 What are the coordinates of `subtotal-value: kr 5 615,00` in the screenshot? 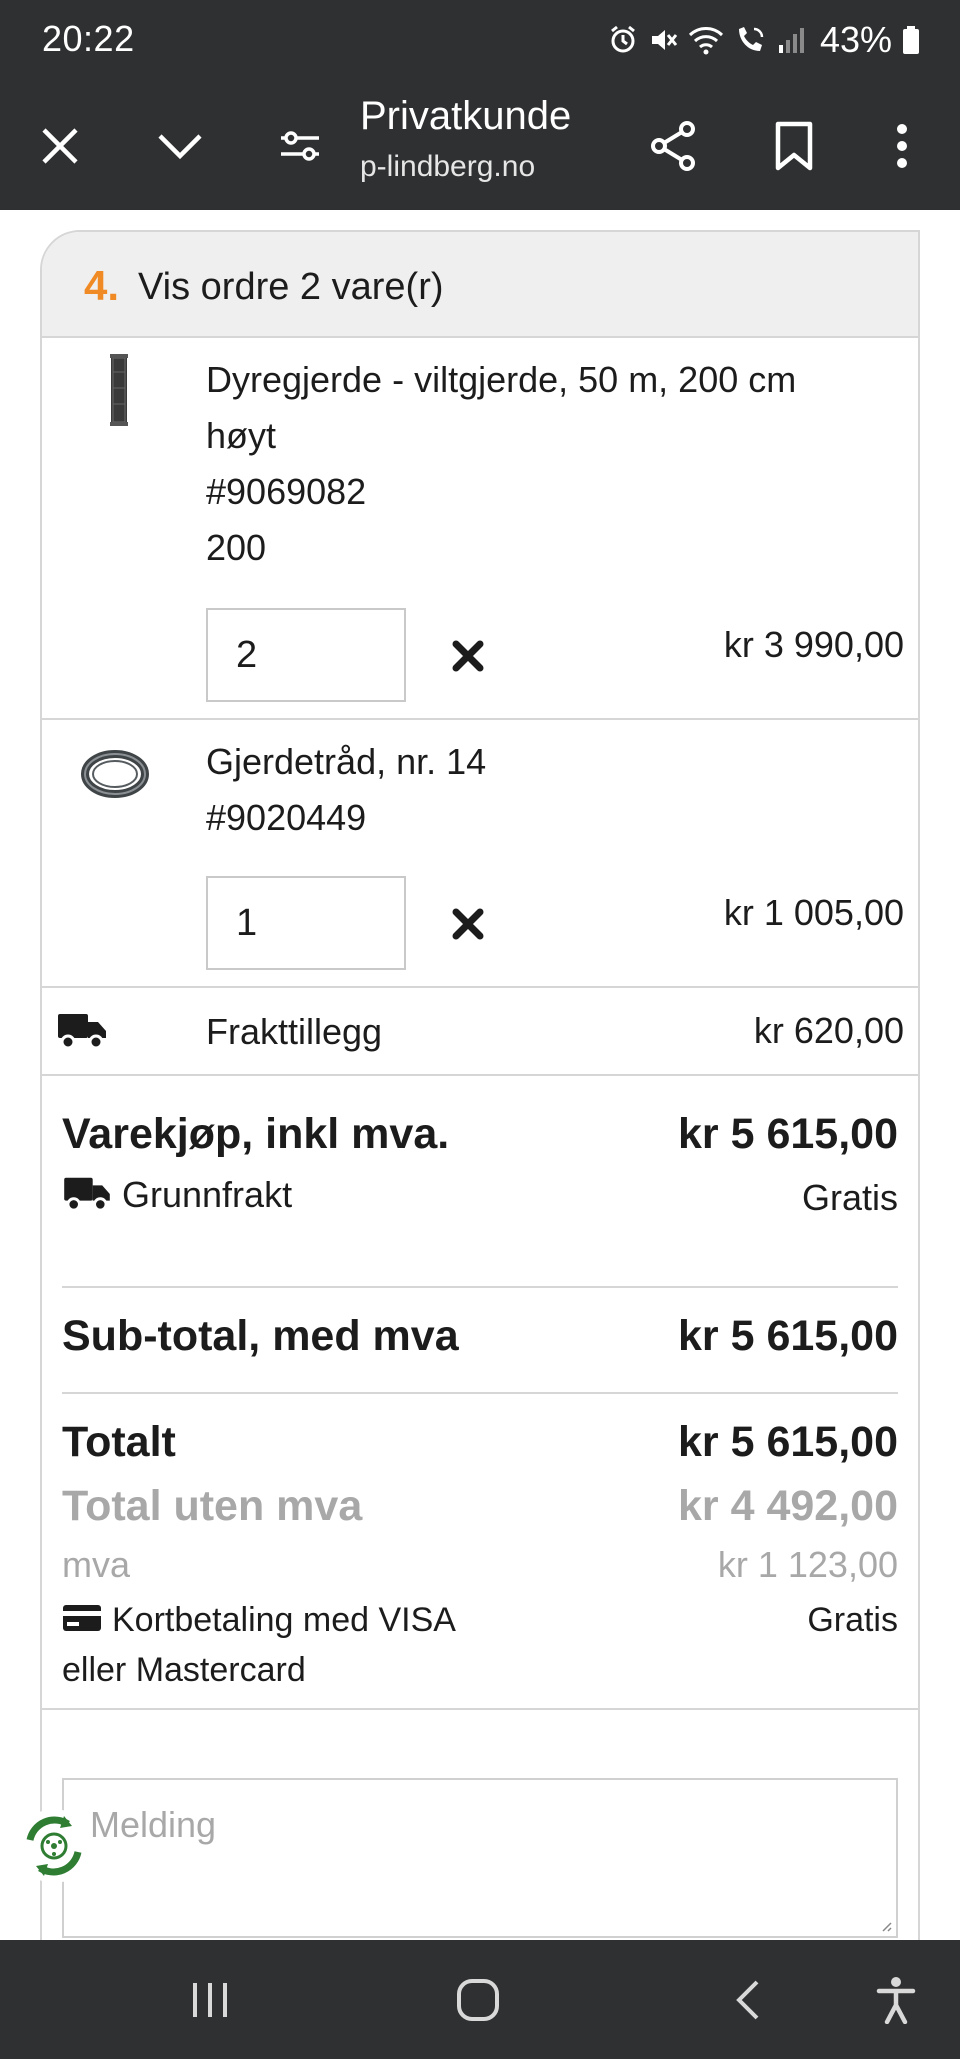 It's located at (788, 1336).